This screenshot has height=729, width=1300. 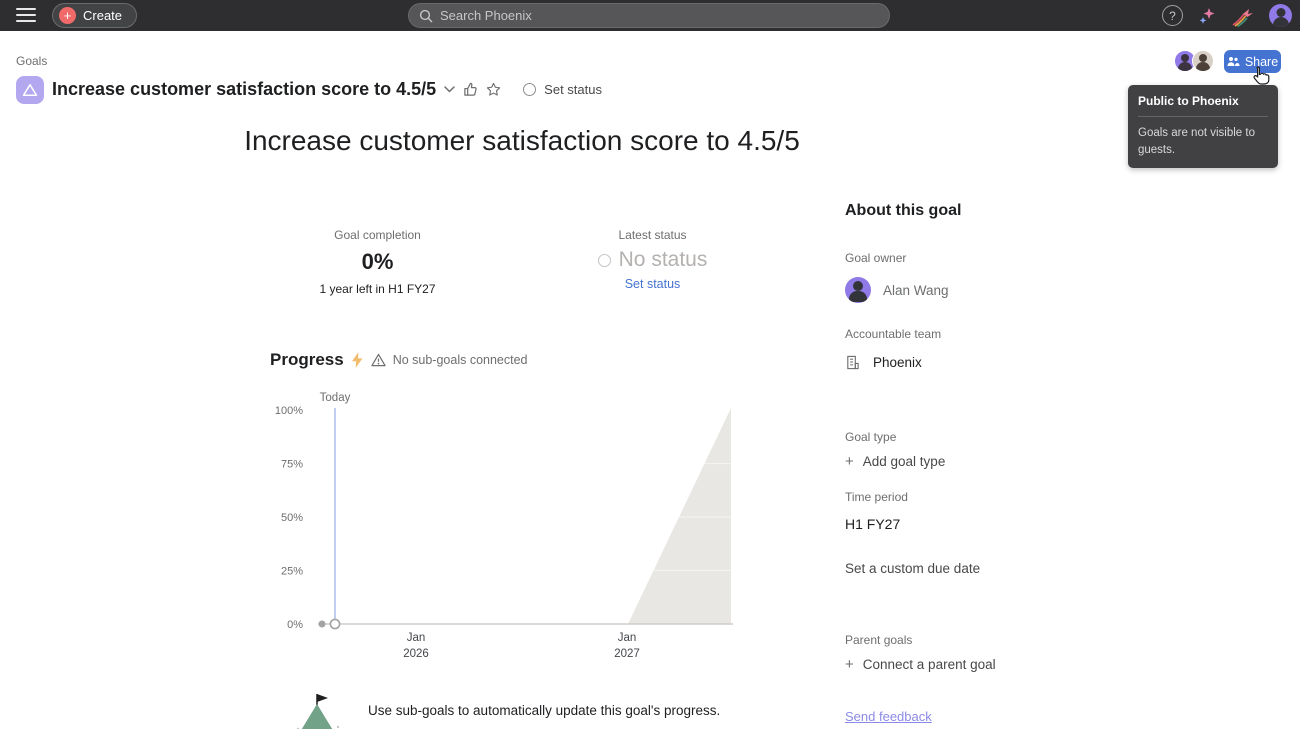 I want to click on x-tick-jan-2027-month: Jan, so click(x=627, y=638).